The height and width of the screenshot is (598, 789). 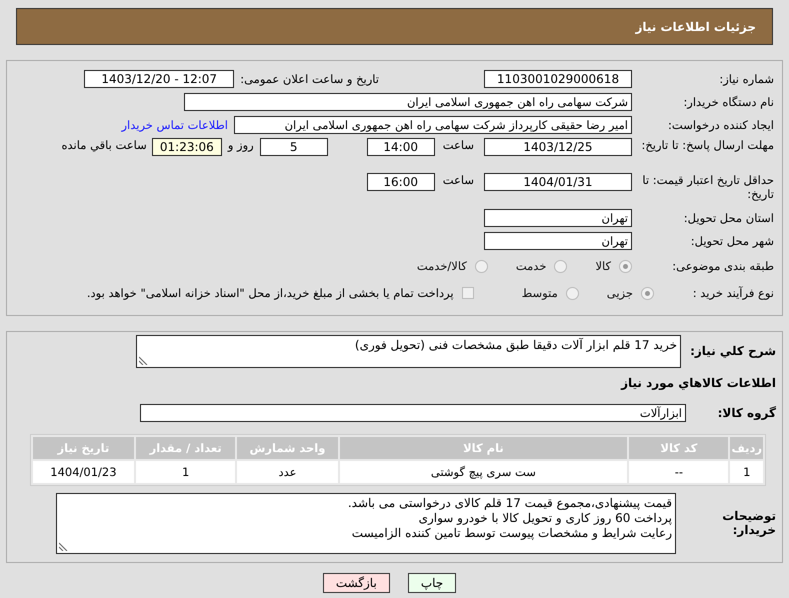 I want to click on field-label: شماره نیاز:, so click(x=746, y=79).